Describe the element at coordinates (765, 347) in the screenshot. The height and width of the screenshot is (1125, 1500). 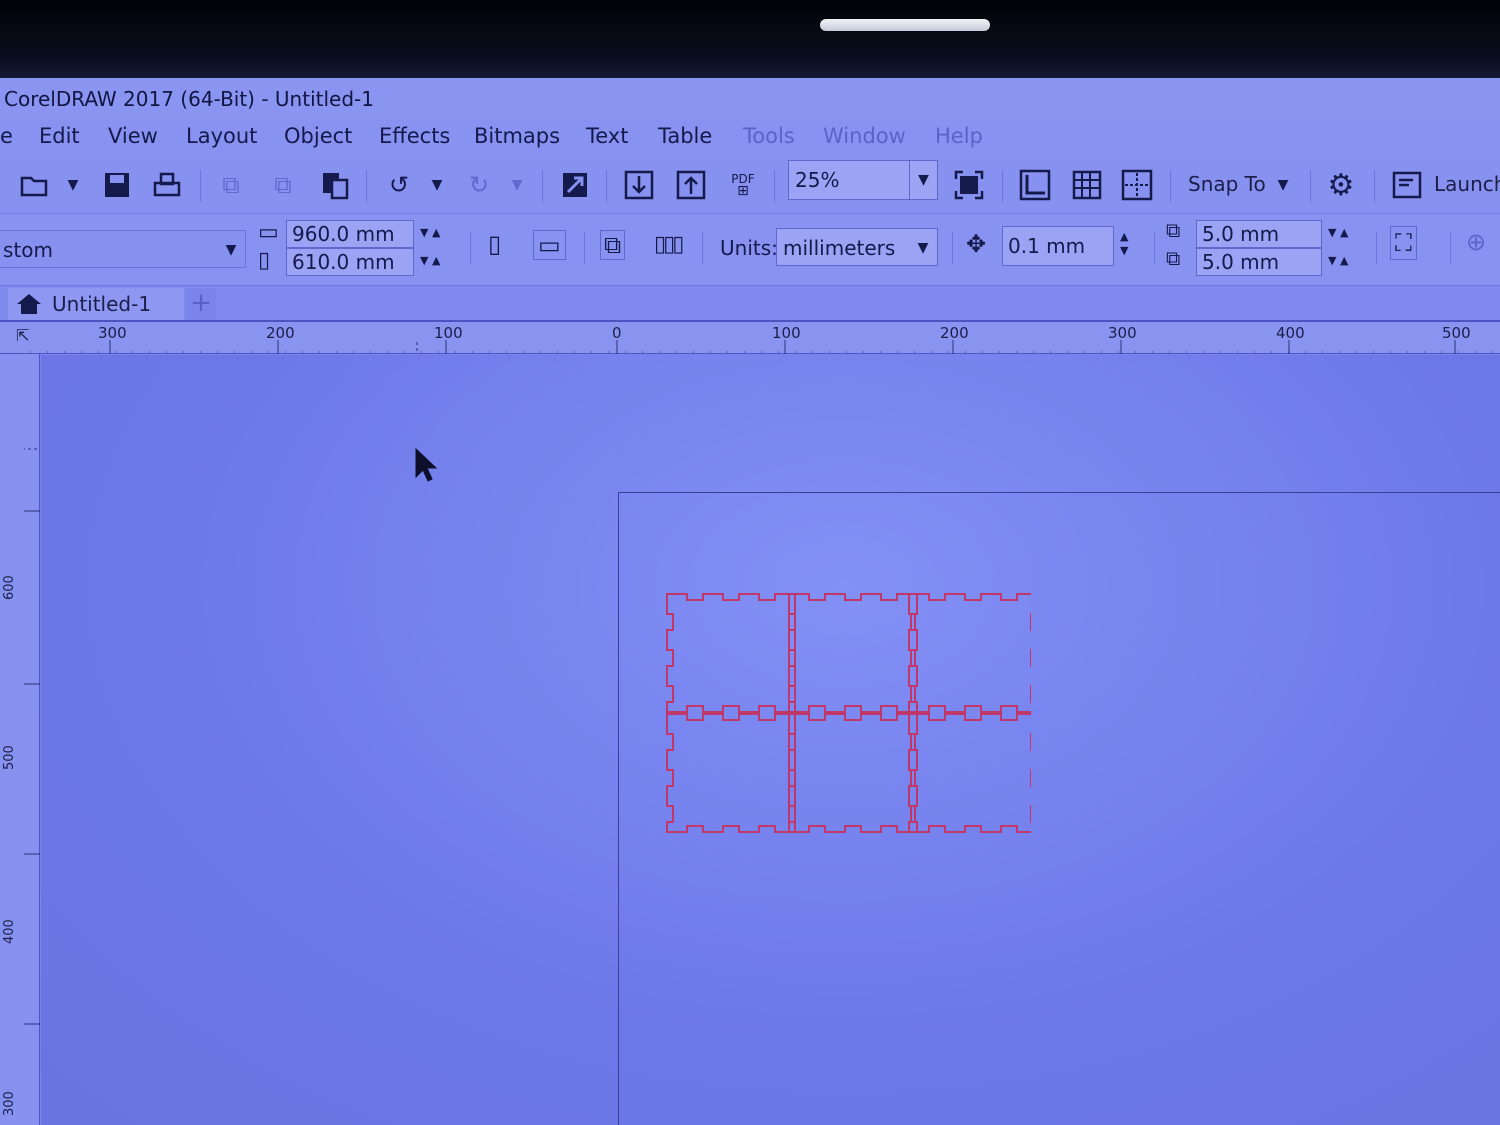
I see `ruler-h-ticks` at that location.